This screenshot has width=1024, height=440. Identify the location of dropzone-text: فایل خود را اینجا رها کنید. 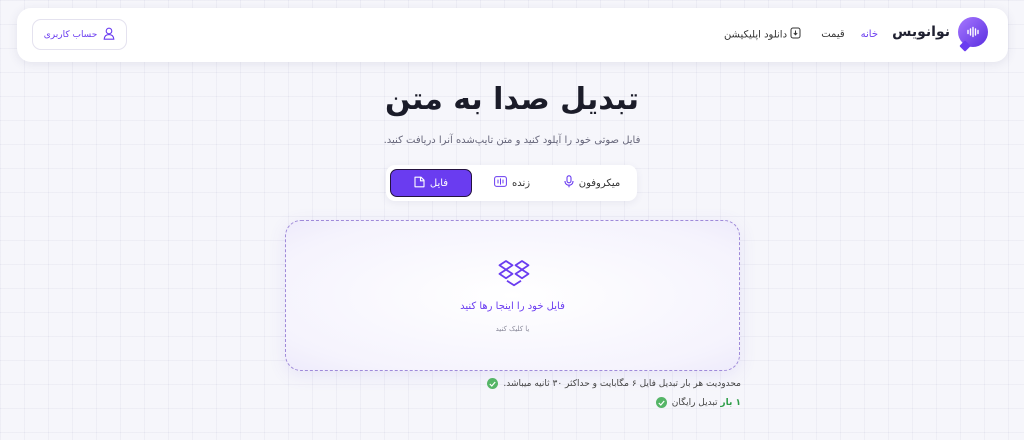
(512, 306).